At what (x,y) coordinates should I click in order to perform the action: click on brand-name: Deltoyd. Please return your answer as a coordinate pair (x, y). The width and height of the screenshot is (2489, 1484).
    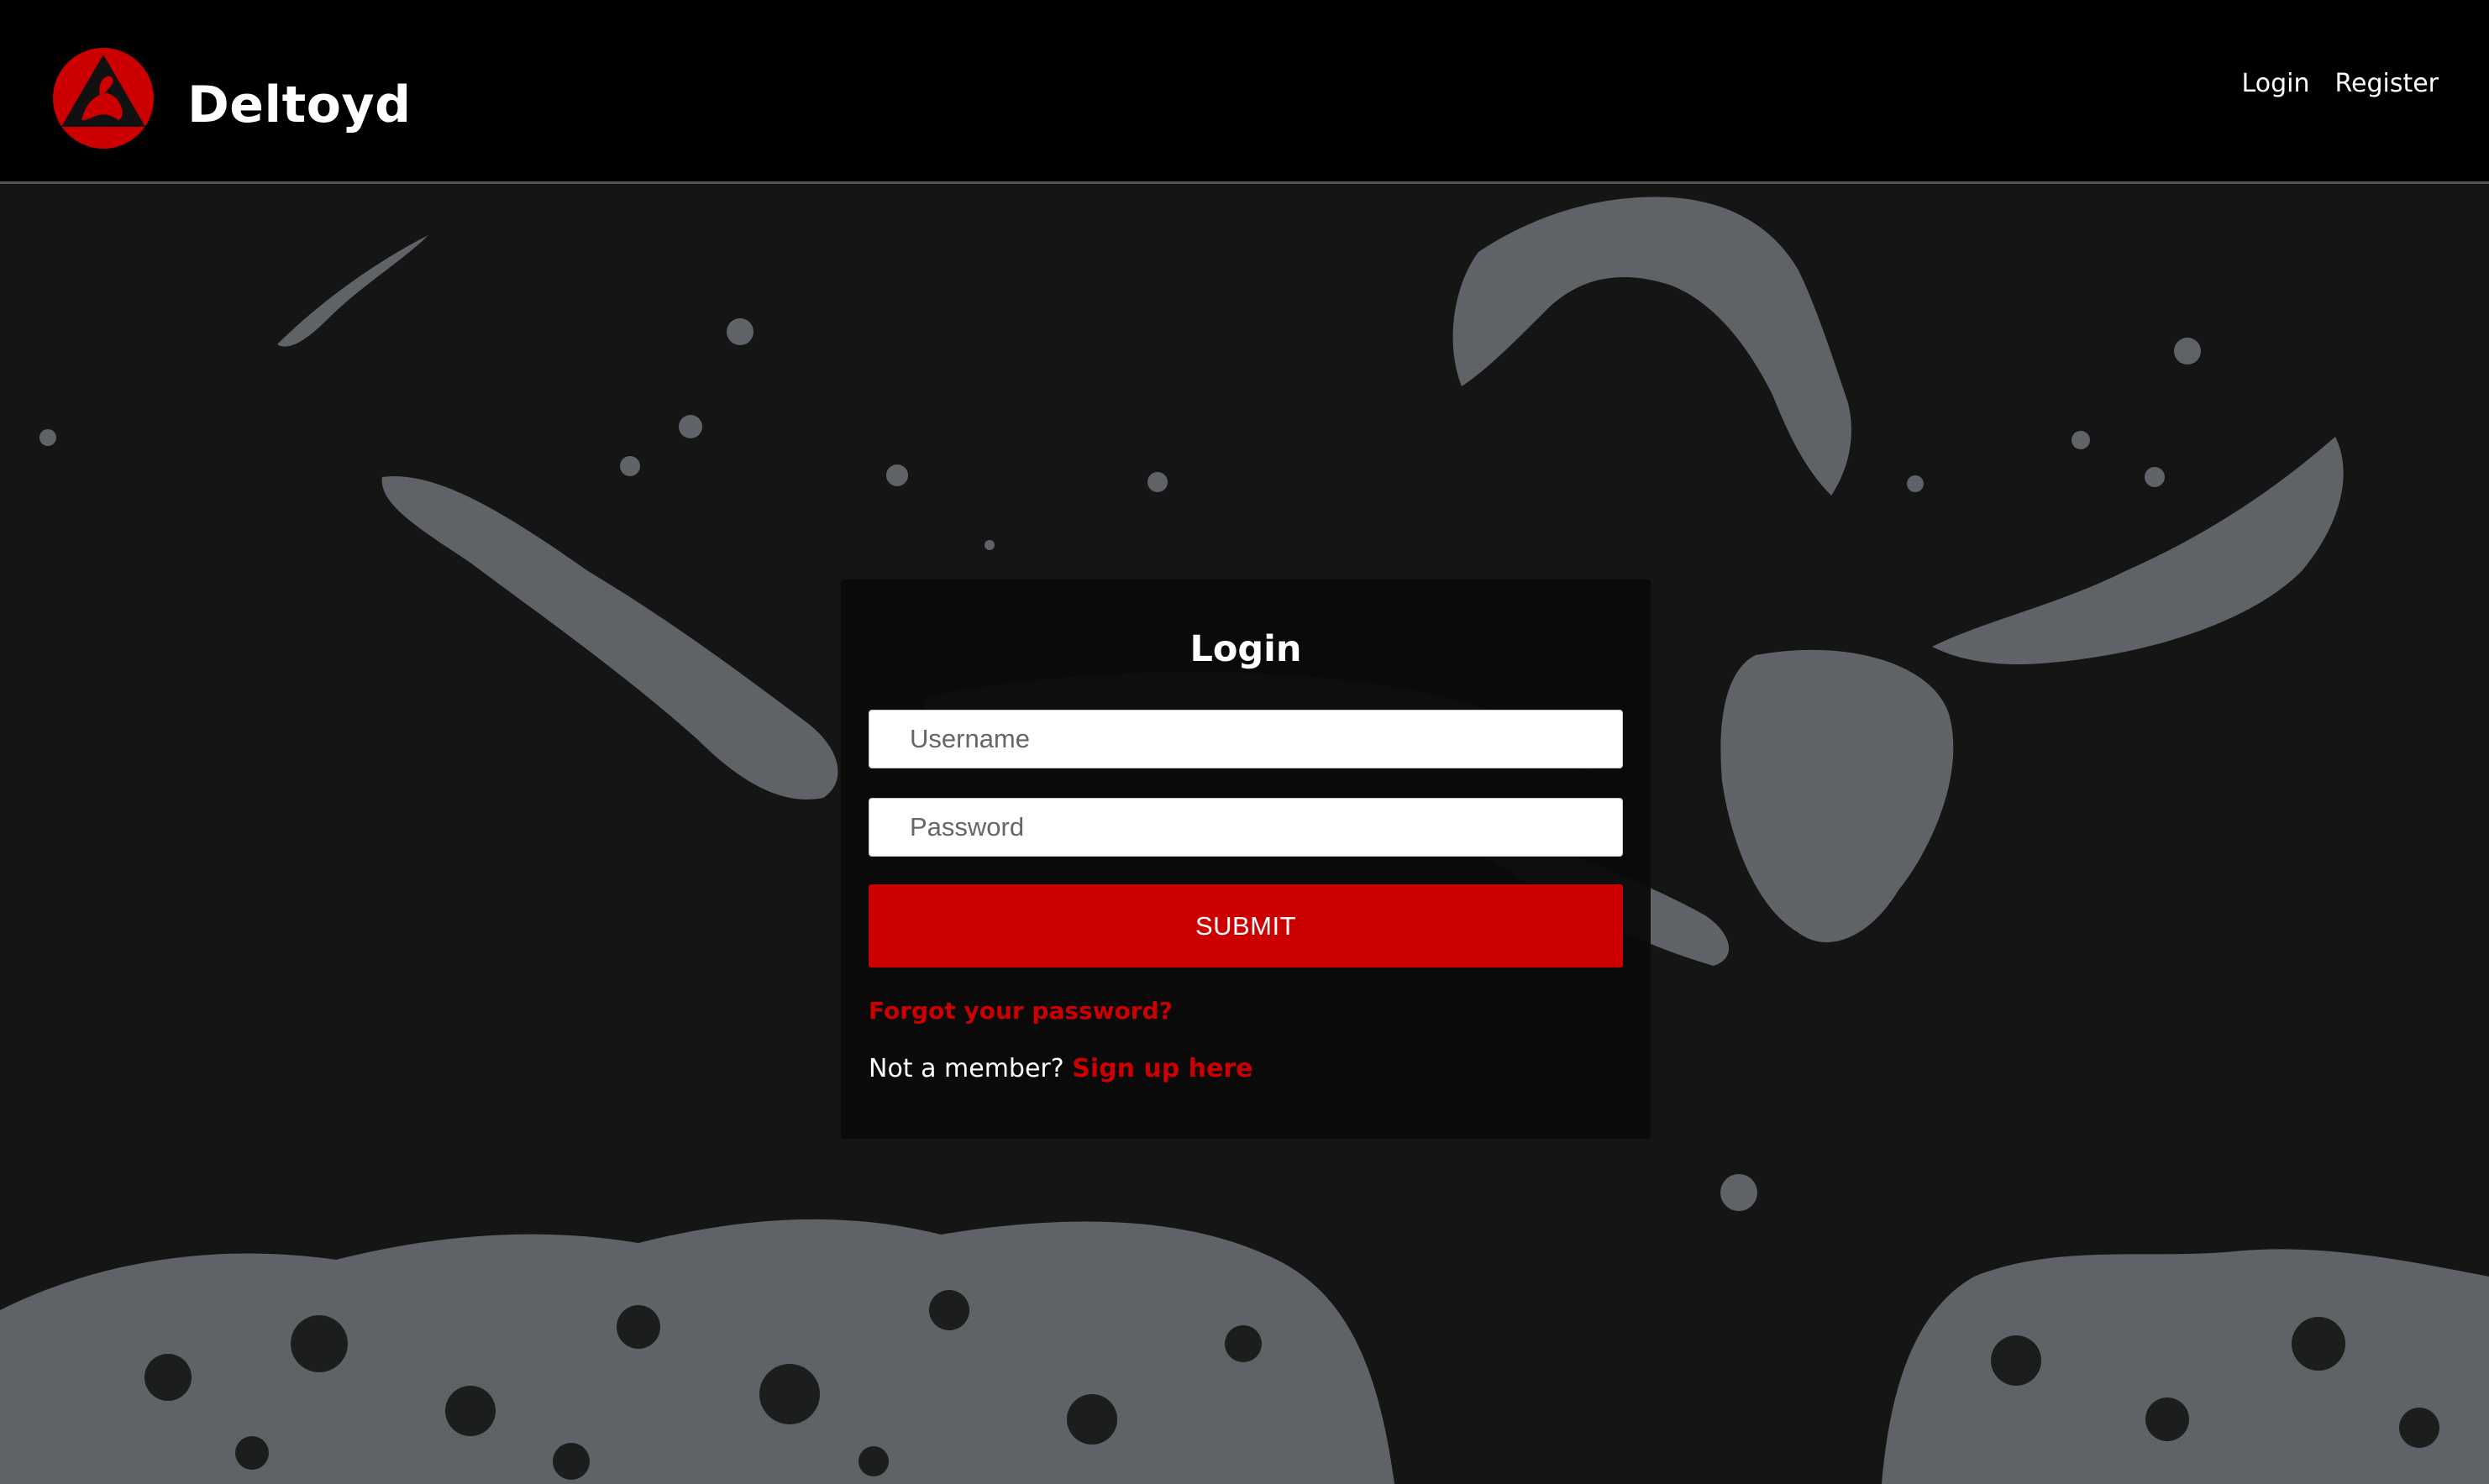
    Looking at the image, I should click on (299, 105).